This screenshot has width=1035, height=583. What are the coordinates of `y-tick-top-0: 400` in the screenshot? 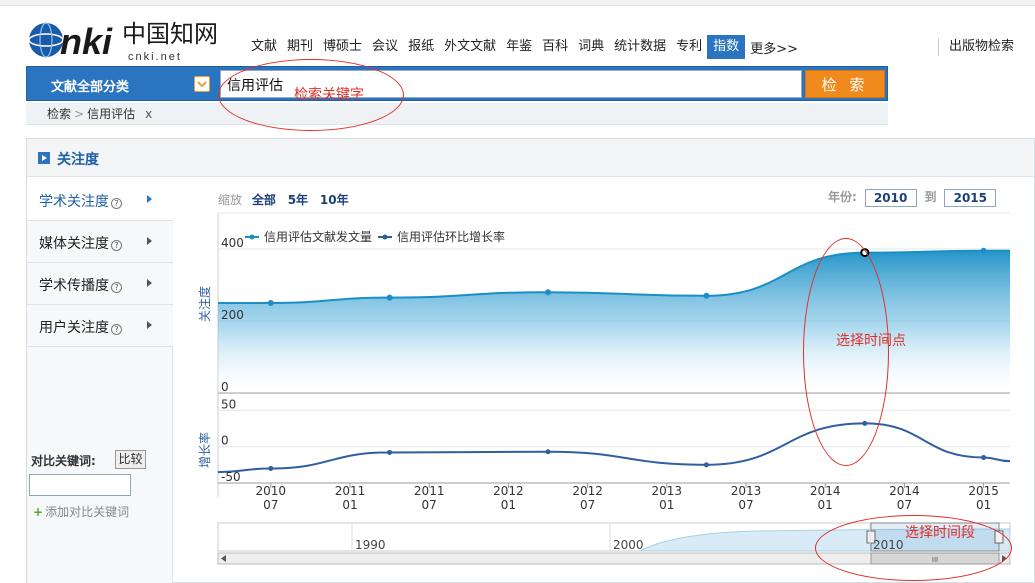 It's located at (232, 243).